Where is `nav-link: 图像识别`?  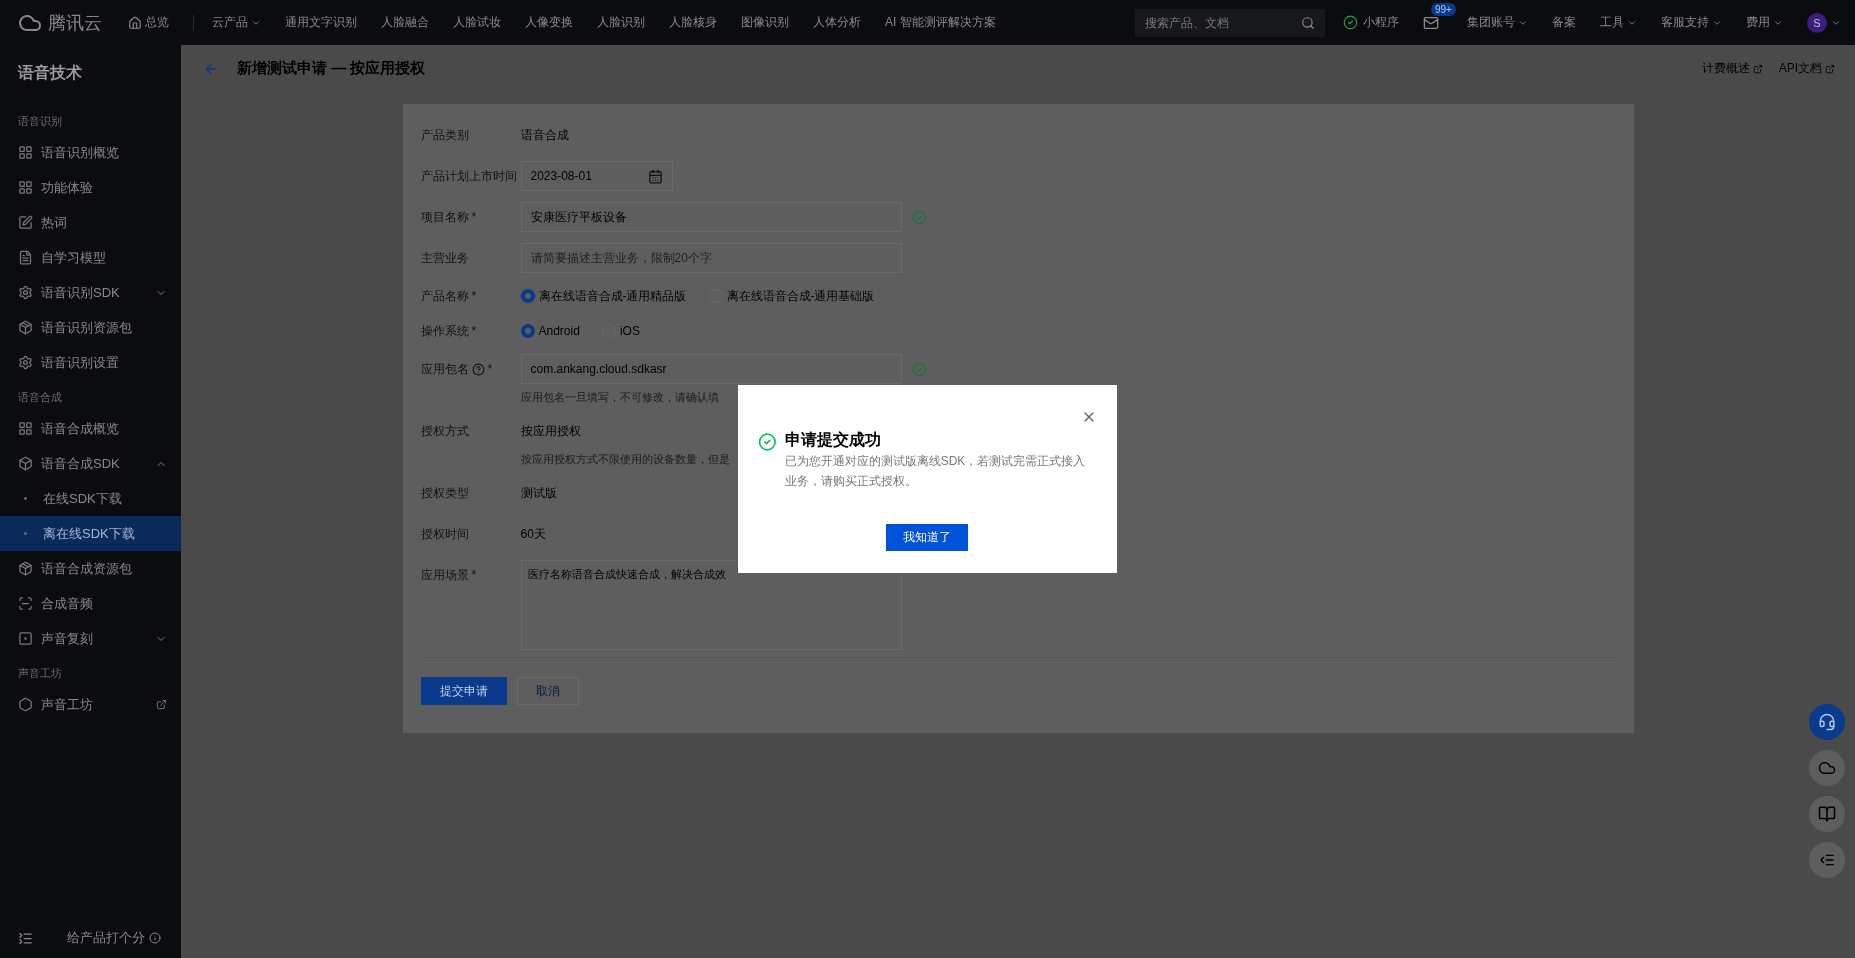
nav-link: 图像识别 is located at coordinates (765, 22).